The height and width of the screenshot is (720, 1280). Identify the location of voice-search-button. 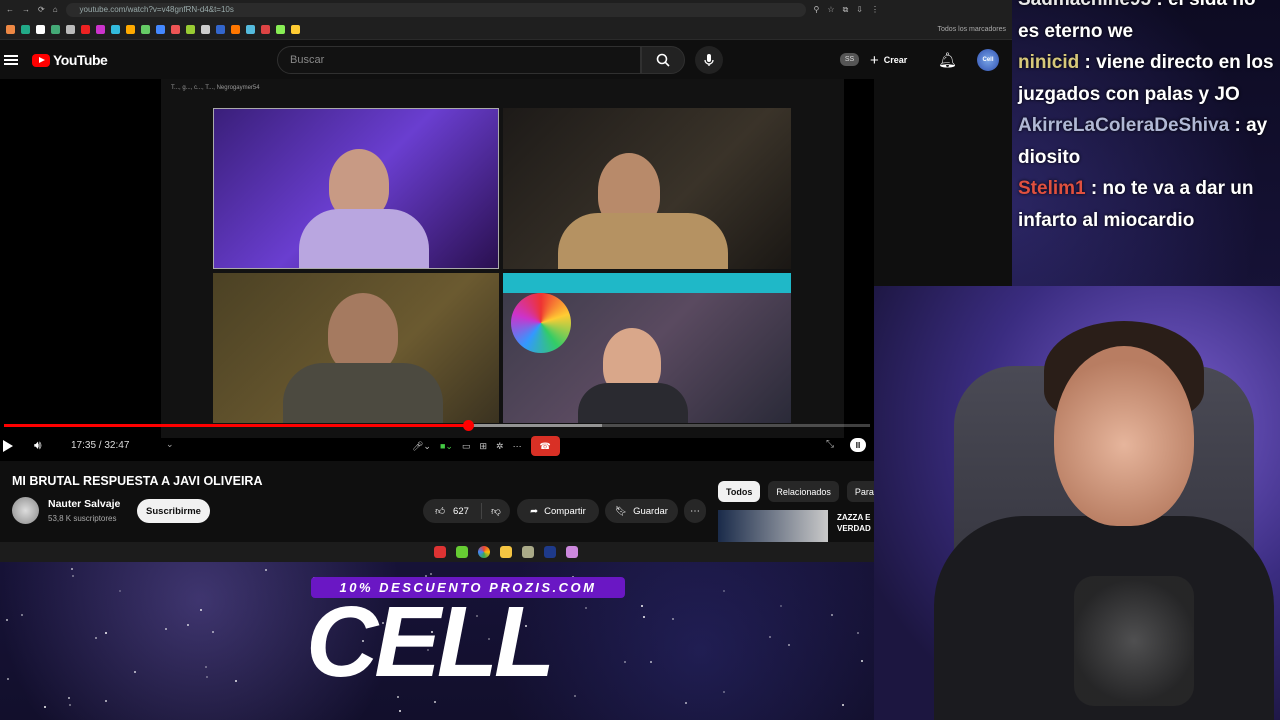
(709, 60).